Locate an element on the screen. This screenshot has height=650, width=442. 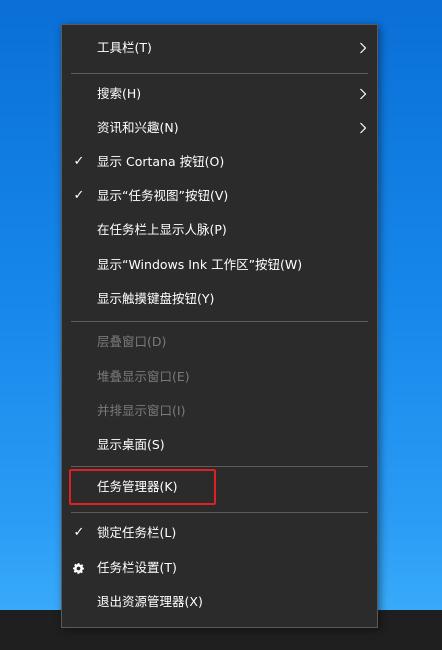
menu-item-label: 并排显示窗口(I) is located at coordinates (141, 410).